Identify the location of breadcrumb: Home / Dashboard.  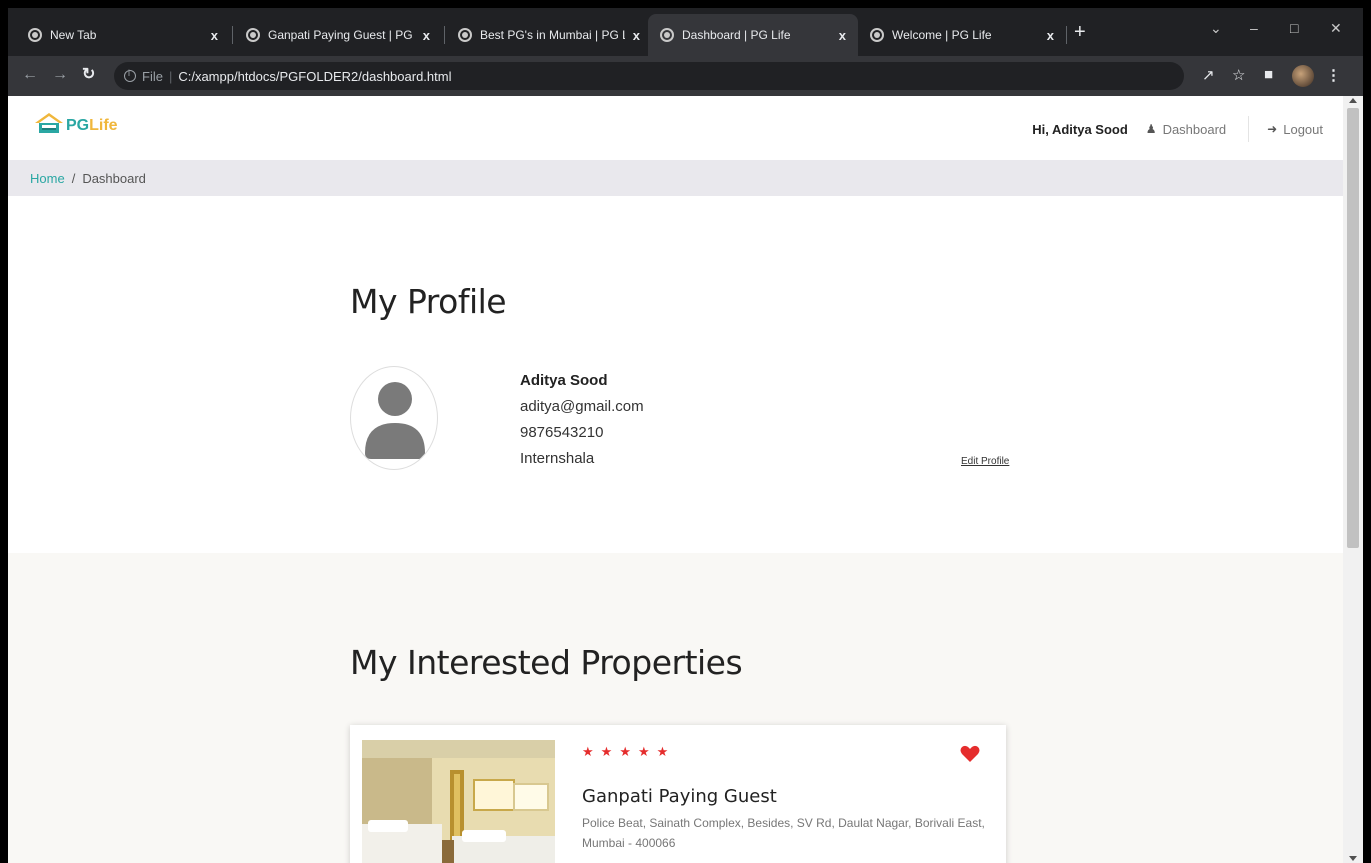
(675, 178).